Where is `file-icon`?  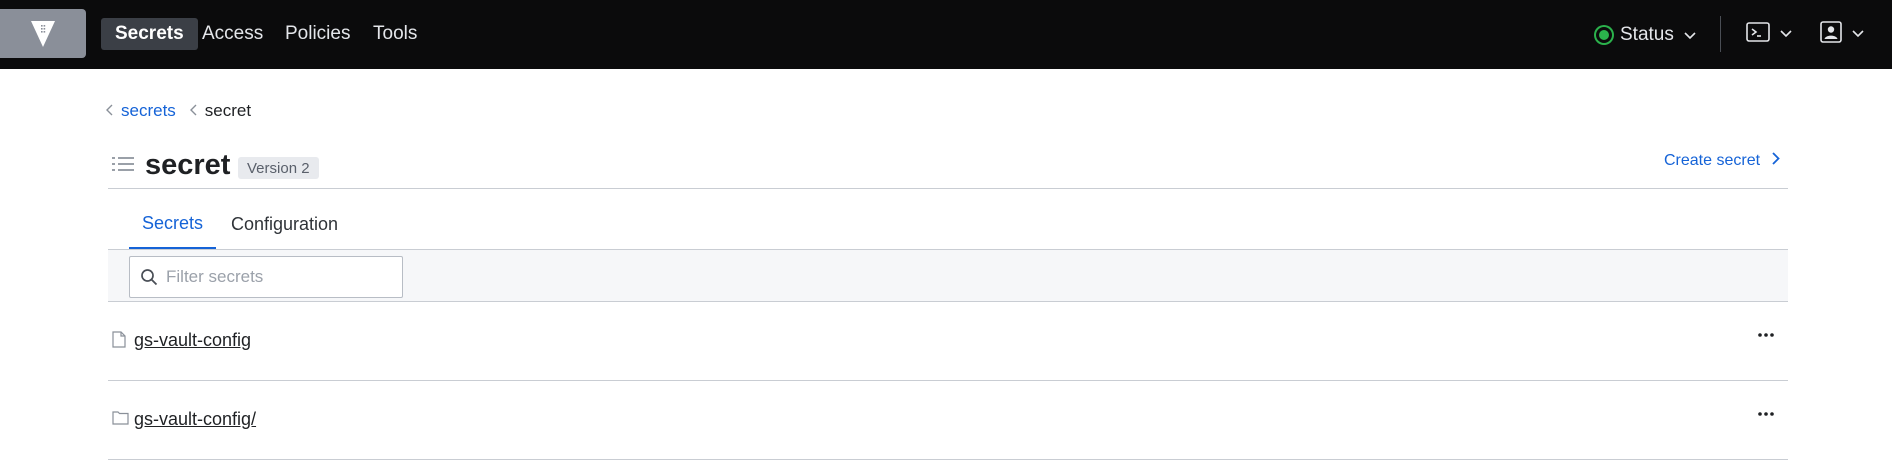
file-icon is located at coordinates (119, 339).